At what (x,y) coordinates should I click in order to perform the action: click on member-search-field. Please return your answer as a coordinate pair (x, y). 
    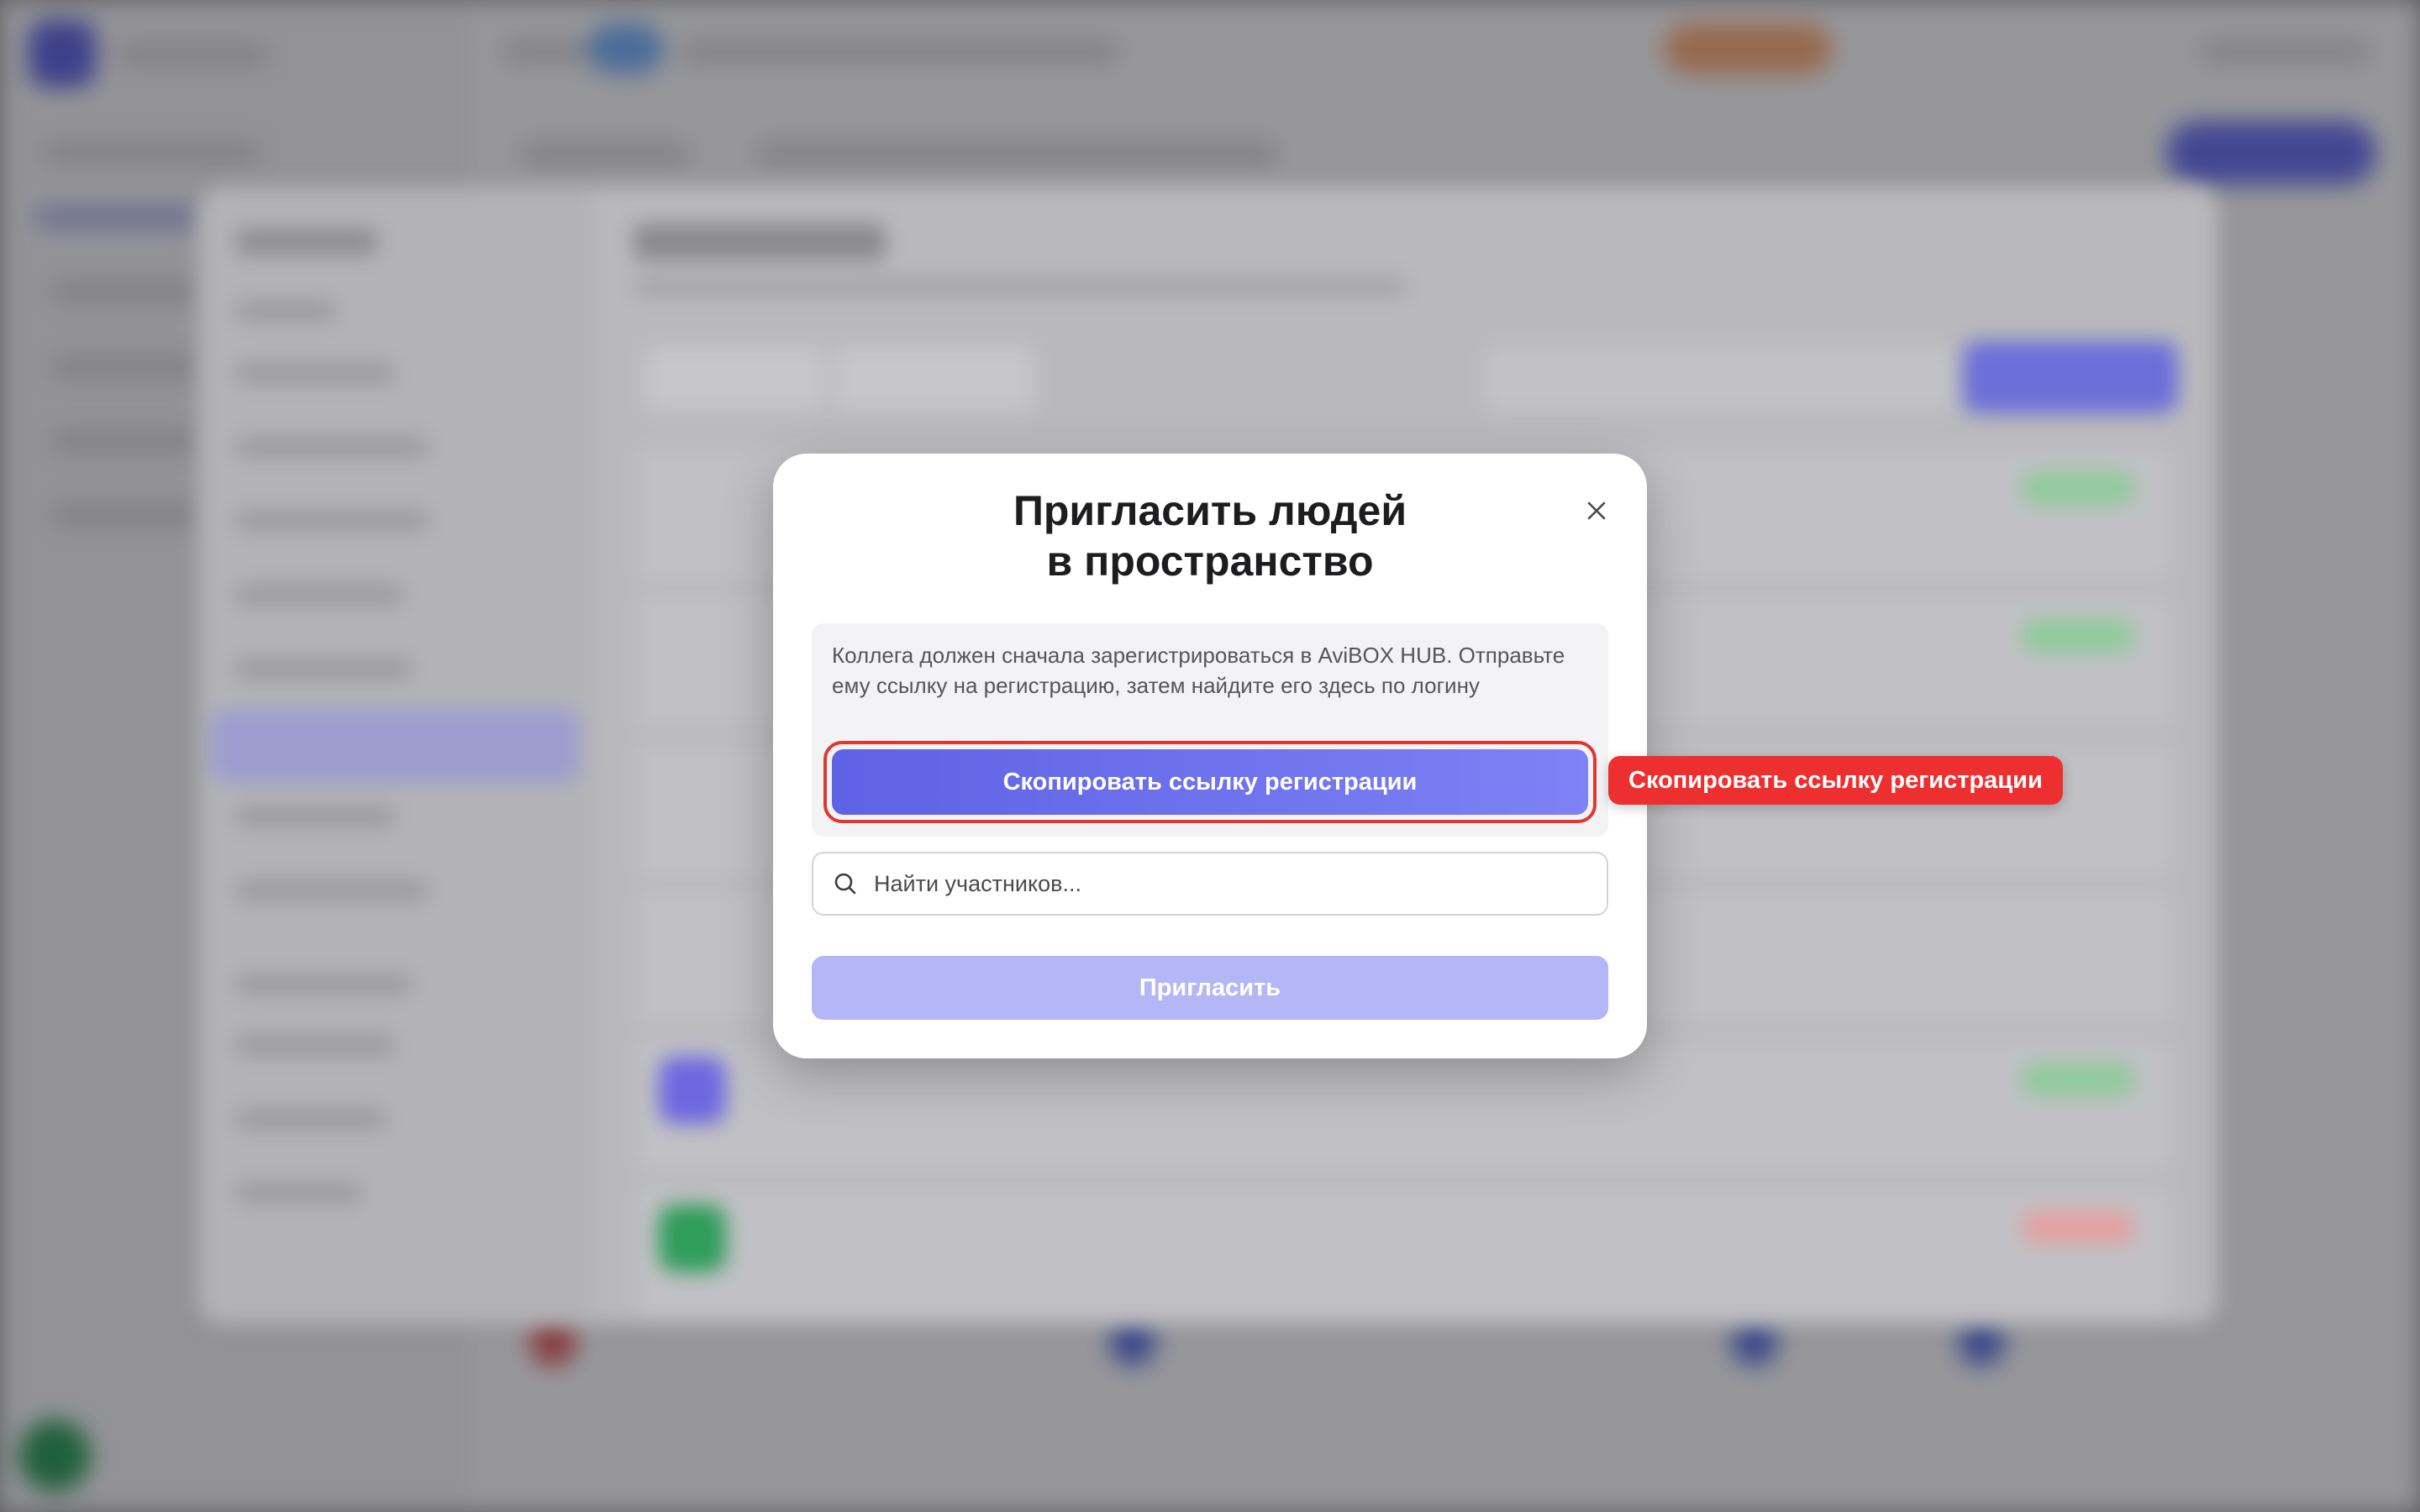
    Looking at the image, I should click on (1210, 884).